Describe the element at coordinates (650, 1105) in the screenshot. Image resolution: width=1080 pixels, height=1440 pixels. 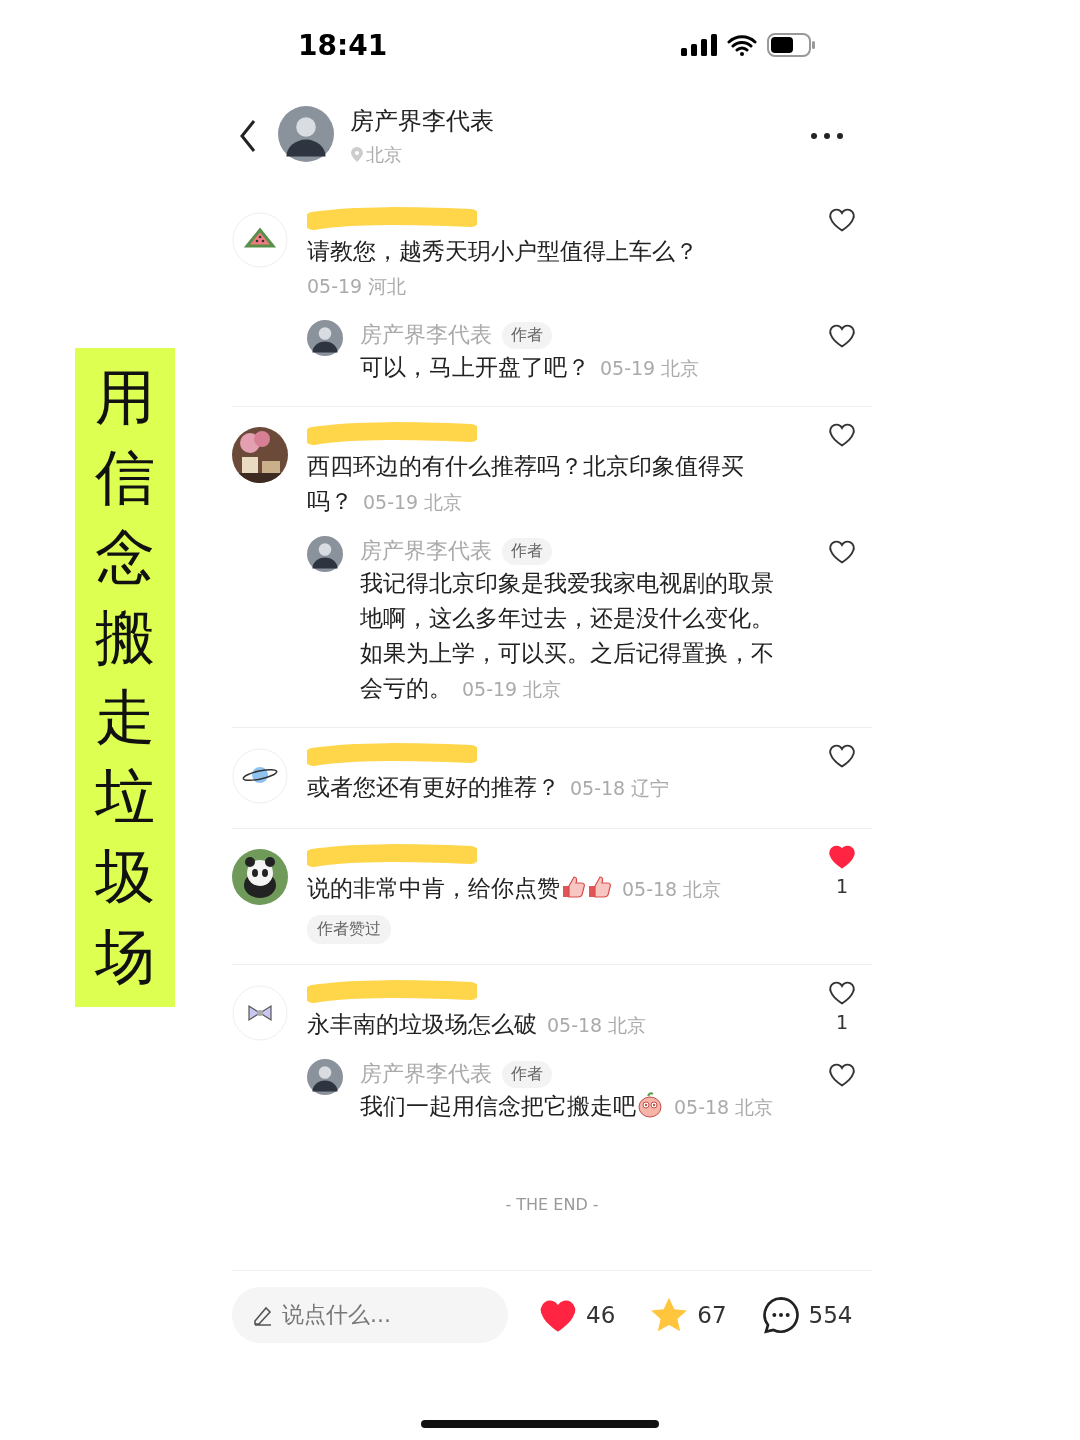
I see `blushing-face-icon` at that location.